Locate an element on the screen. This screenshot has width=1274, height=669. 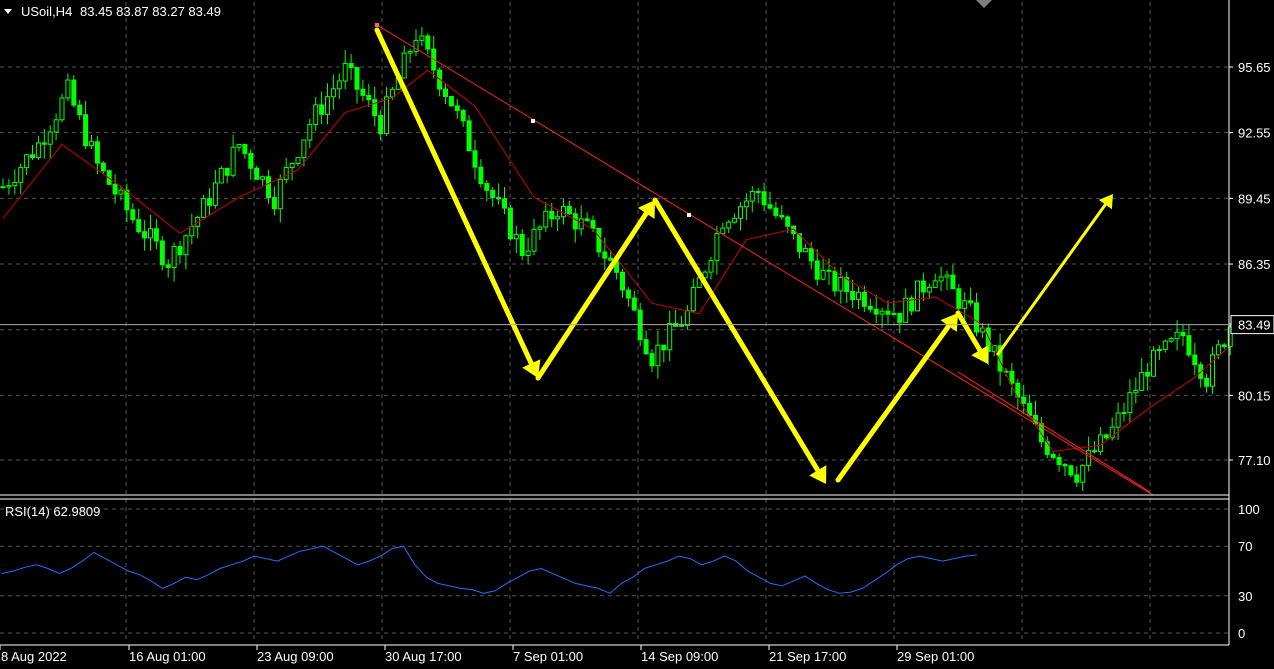
price-tick-label: 77.10 is located at coordinates (1254, 460).